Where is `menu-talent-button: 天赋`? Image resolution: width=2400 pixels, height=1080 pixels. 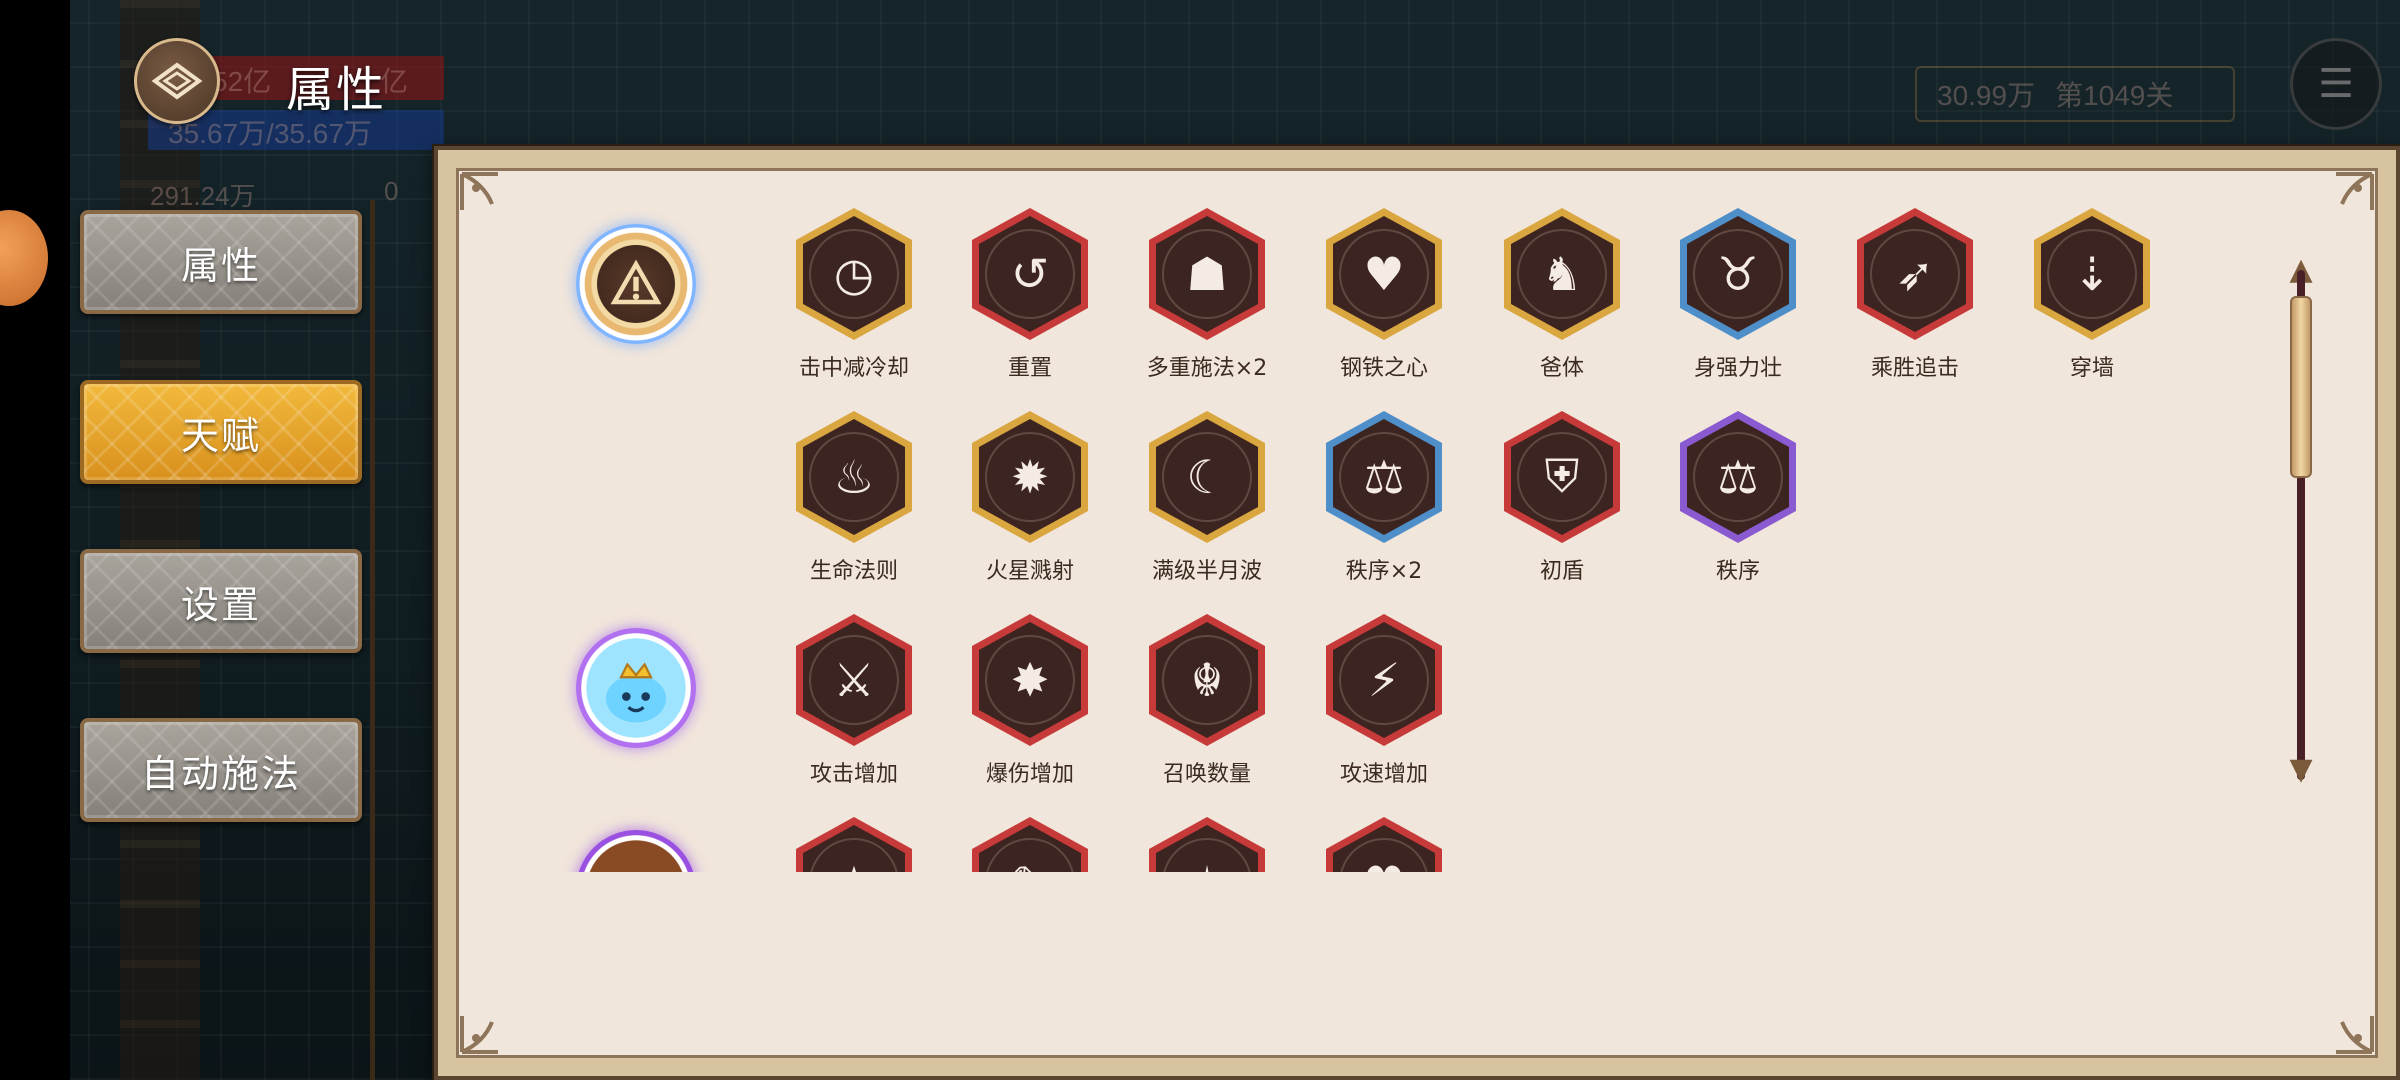
menu-talent-button: 天赋 is located at coordinates (221, 432).